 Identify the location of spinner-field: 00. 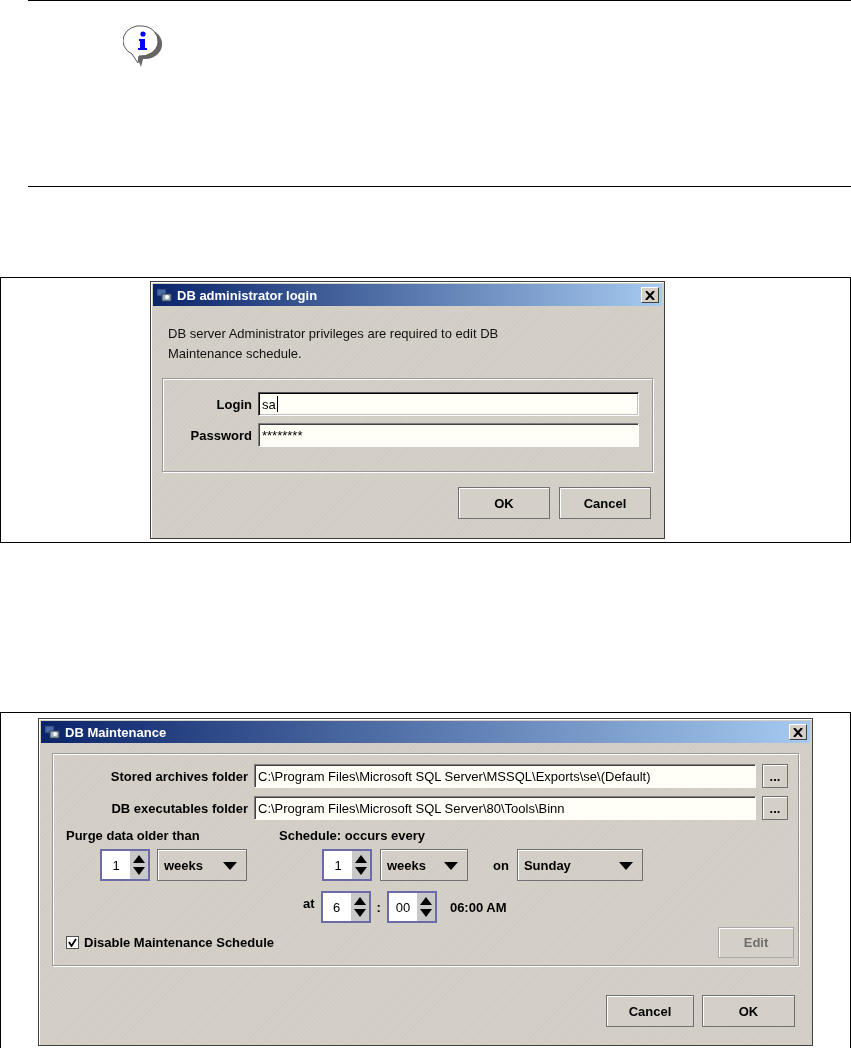
(411, 907).